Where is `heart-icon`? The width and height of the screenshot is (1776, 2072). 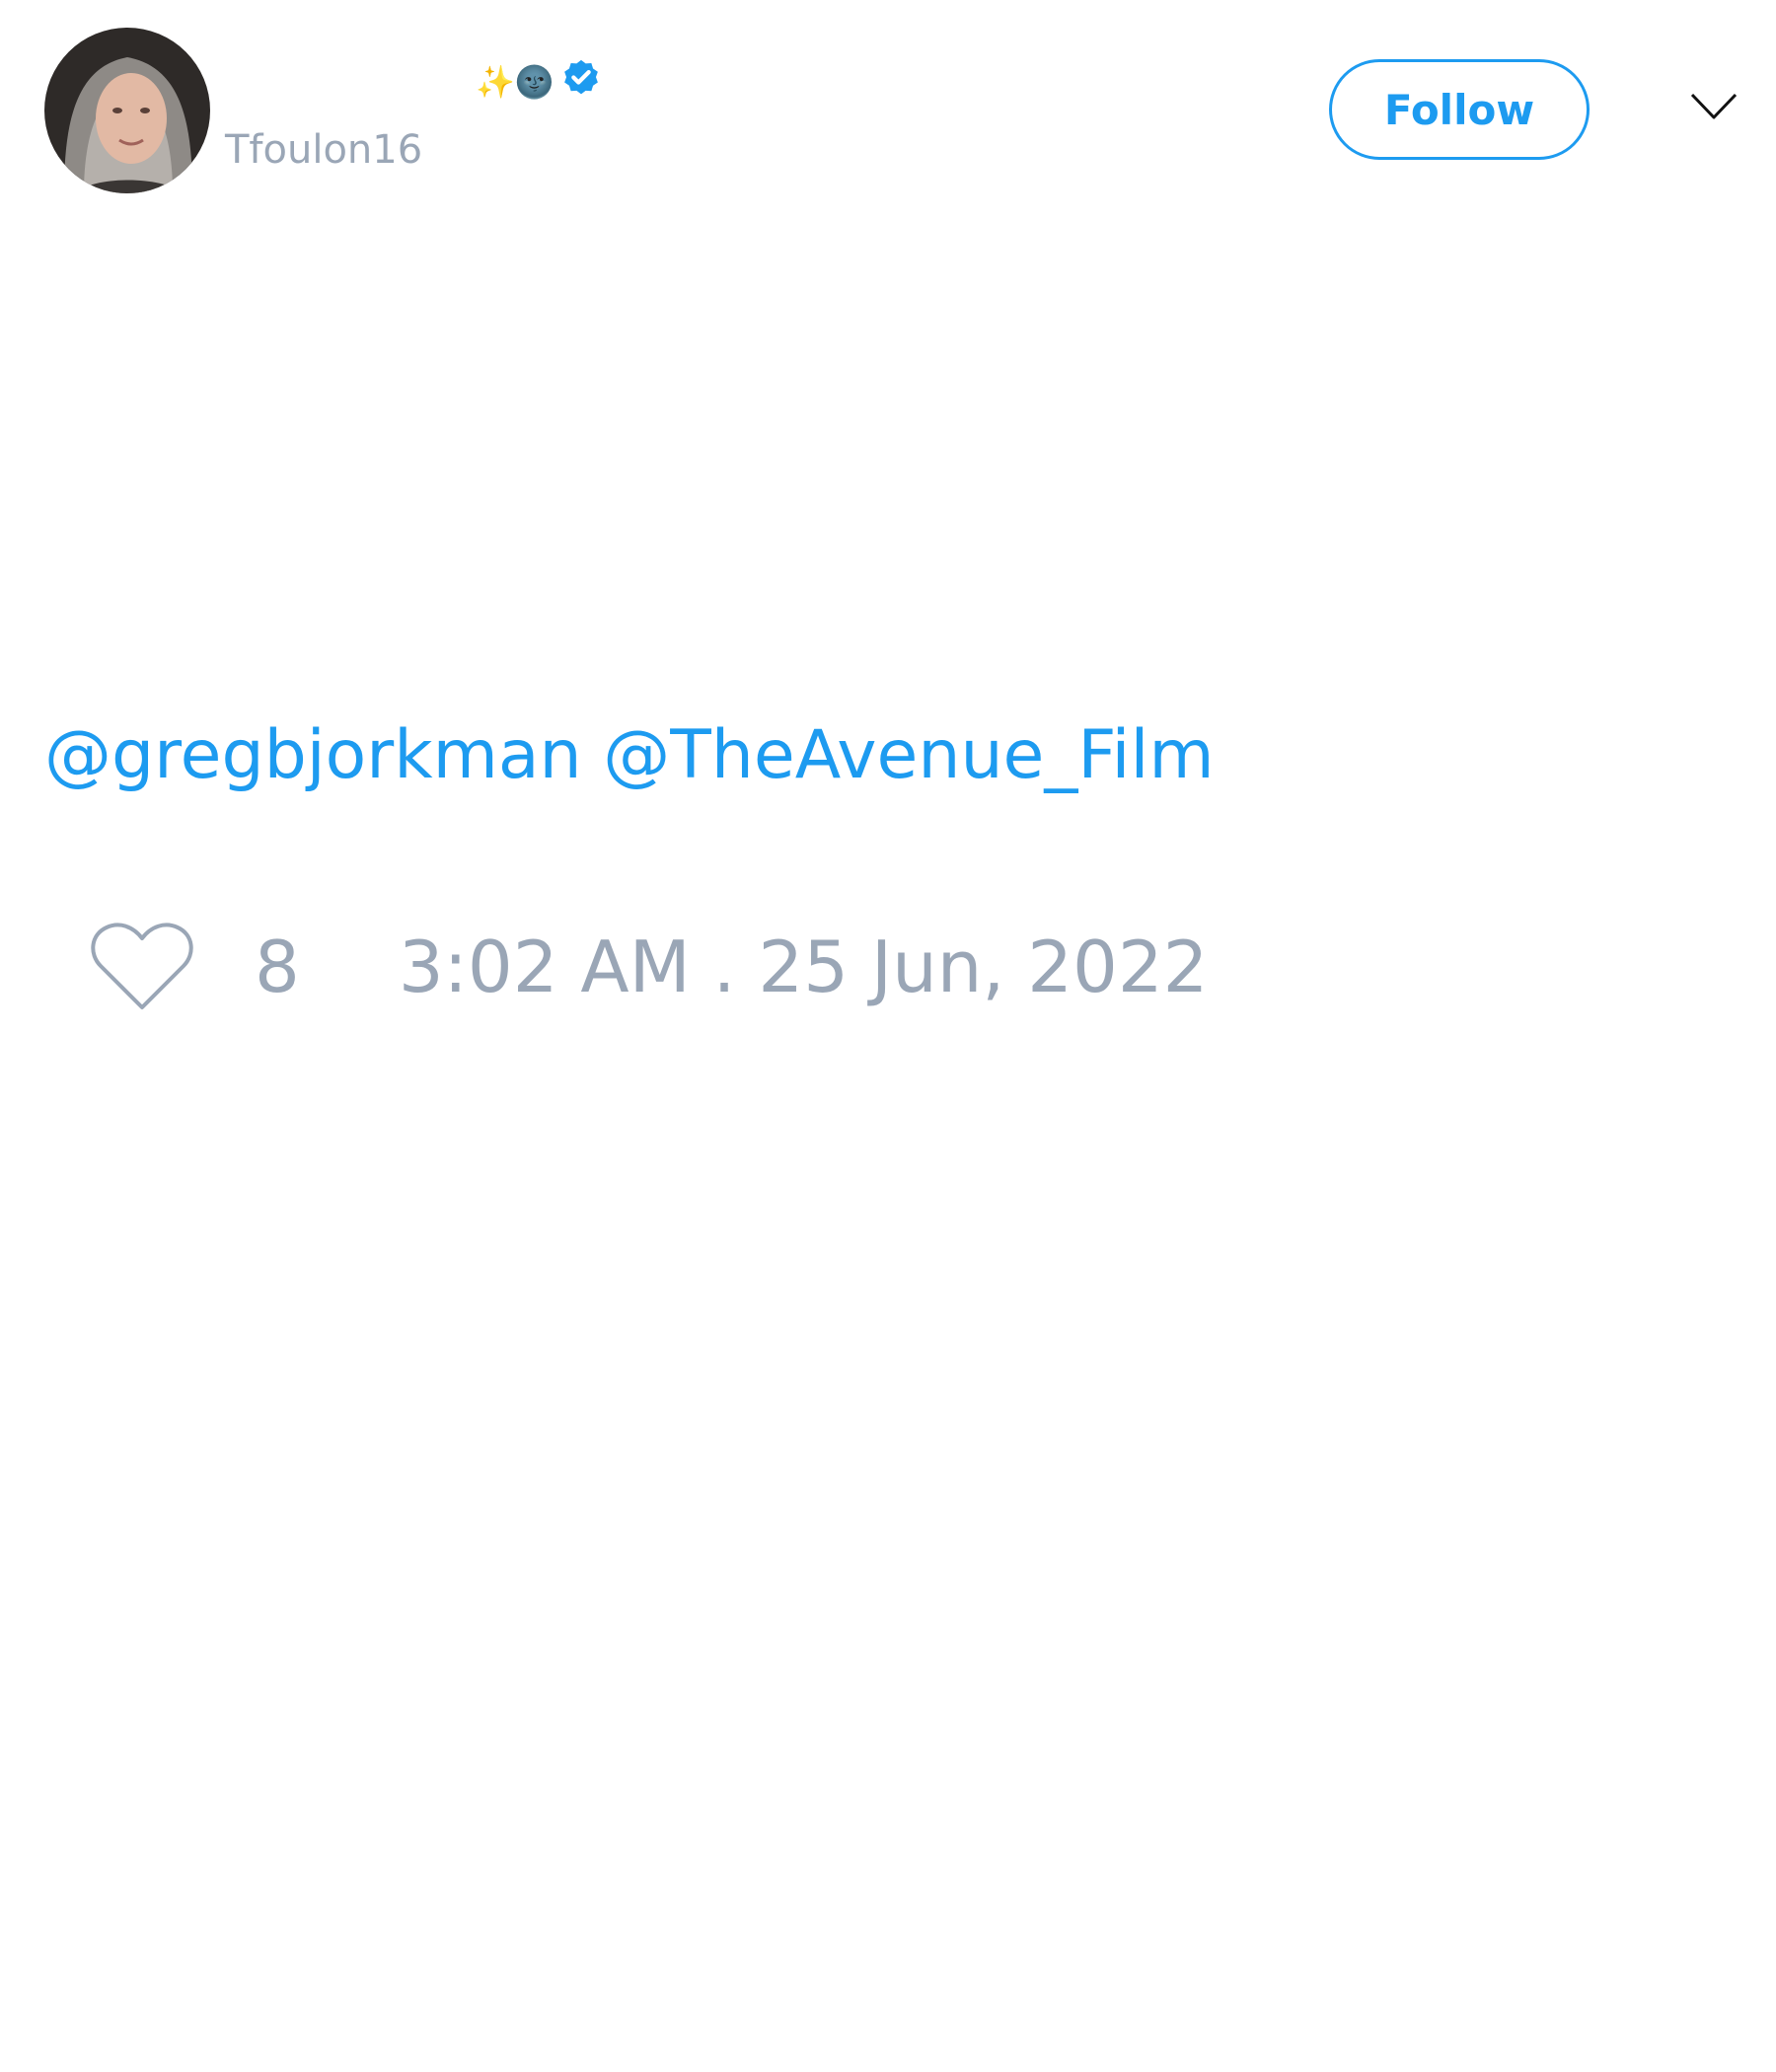 heart-icon is located at coordinates (142, 967).